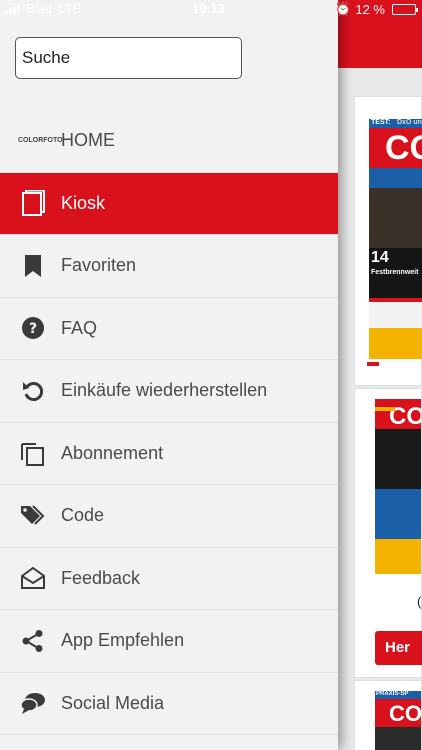  I want to click on menu-item-label: Einkäufe wiederherstellen, so click(164, 390).